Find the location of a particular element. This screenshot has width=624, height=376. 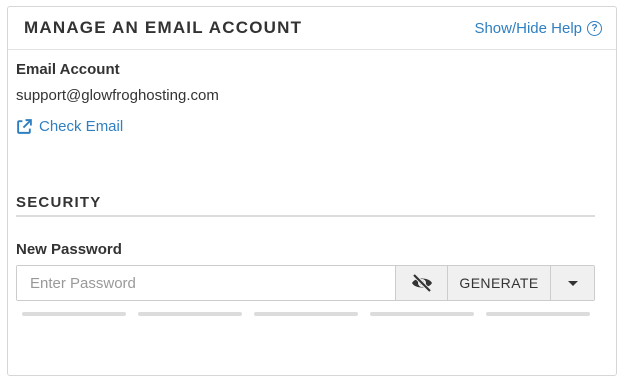

show-hide-help-label: Show/Hide Help is located at coordinates (528, 28).